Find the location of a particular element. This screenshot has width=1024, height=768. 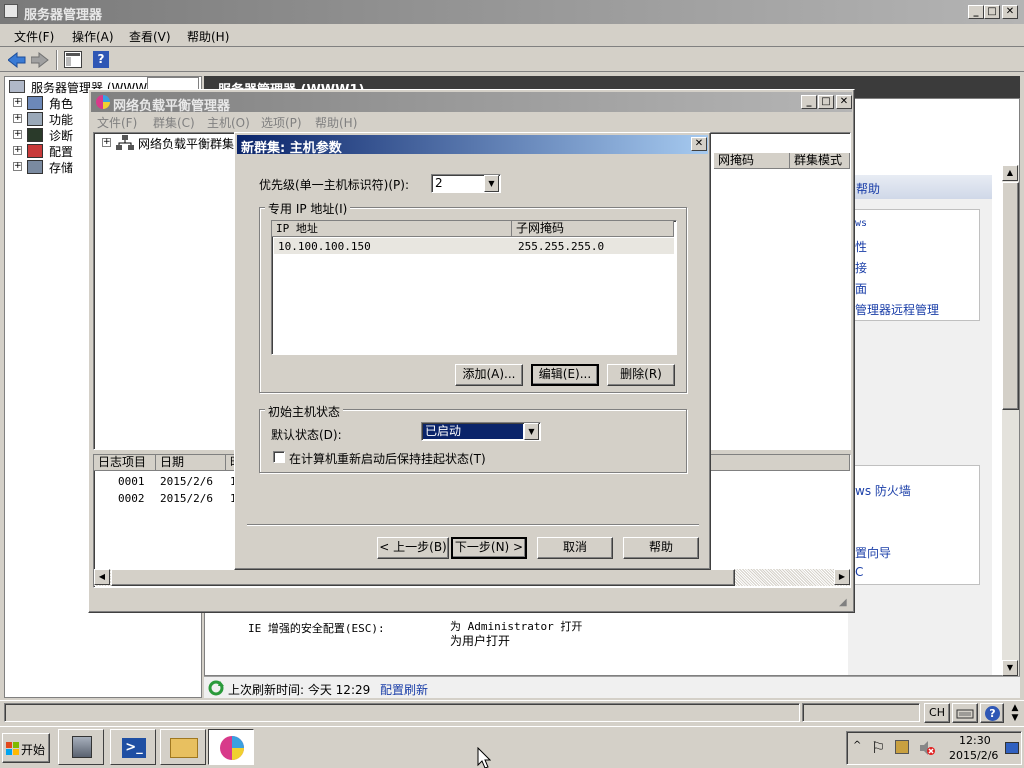

menu-help: 帮助(H) is located at coordinates (208, 36).